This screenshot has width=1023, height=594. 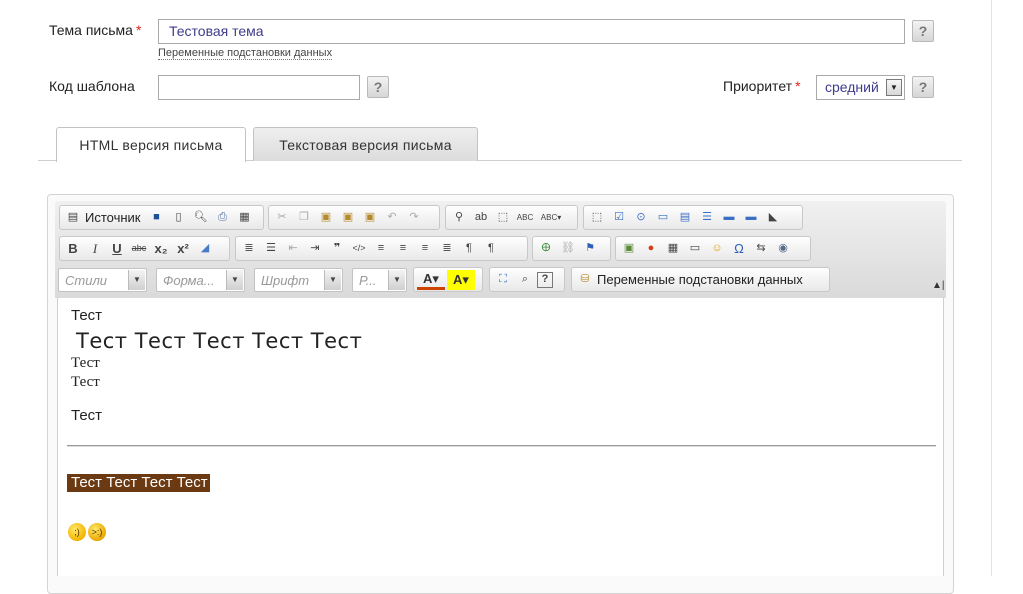 I want to click on select-all-icon: ⬚, so click(x=503, y=218).